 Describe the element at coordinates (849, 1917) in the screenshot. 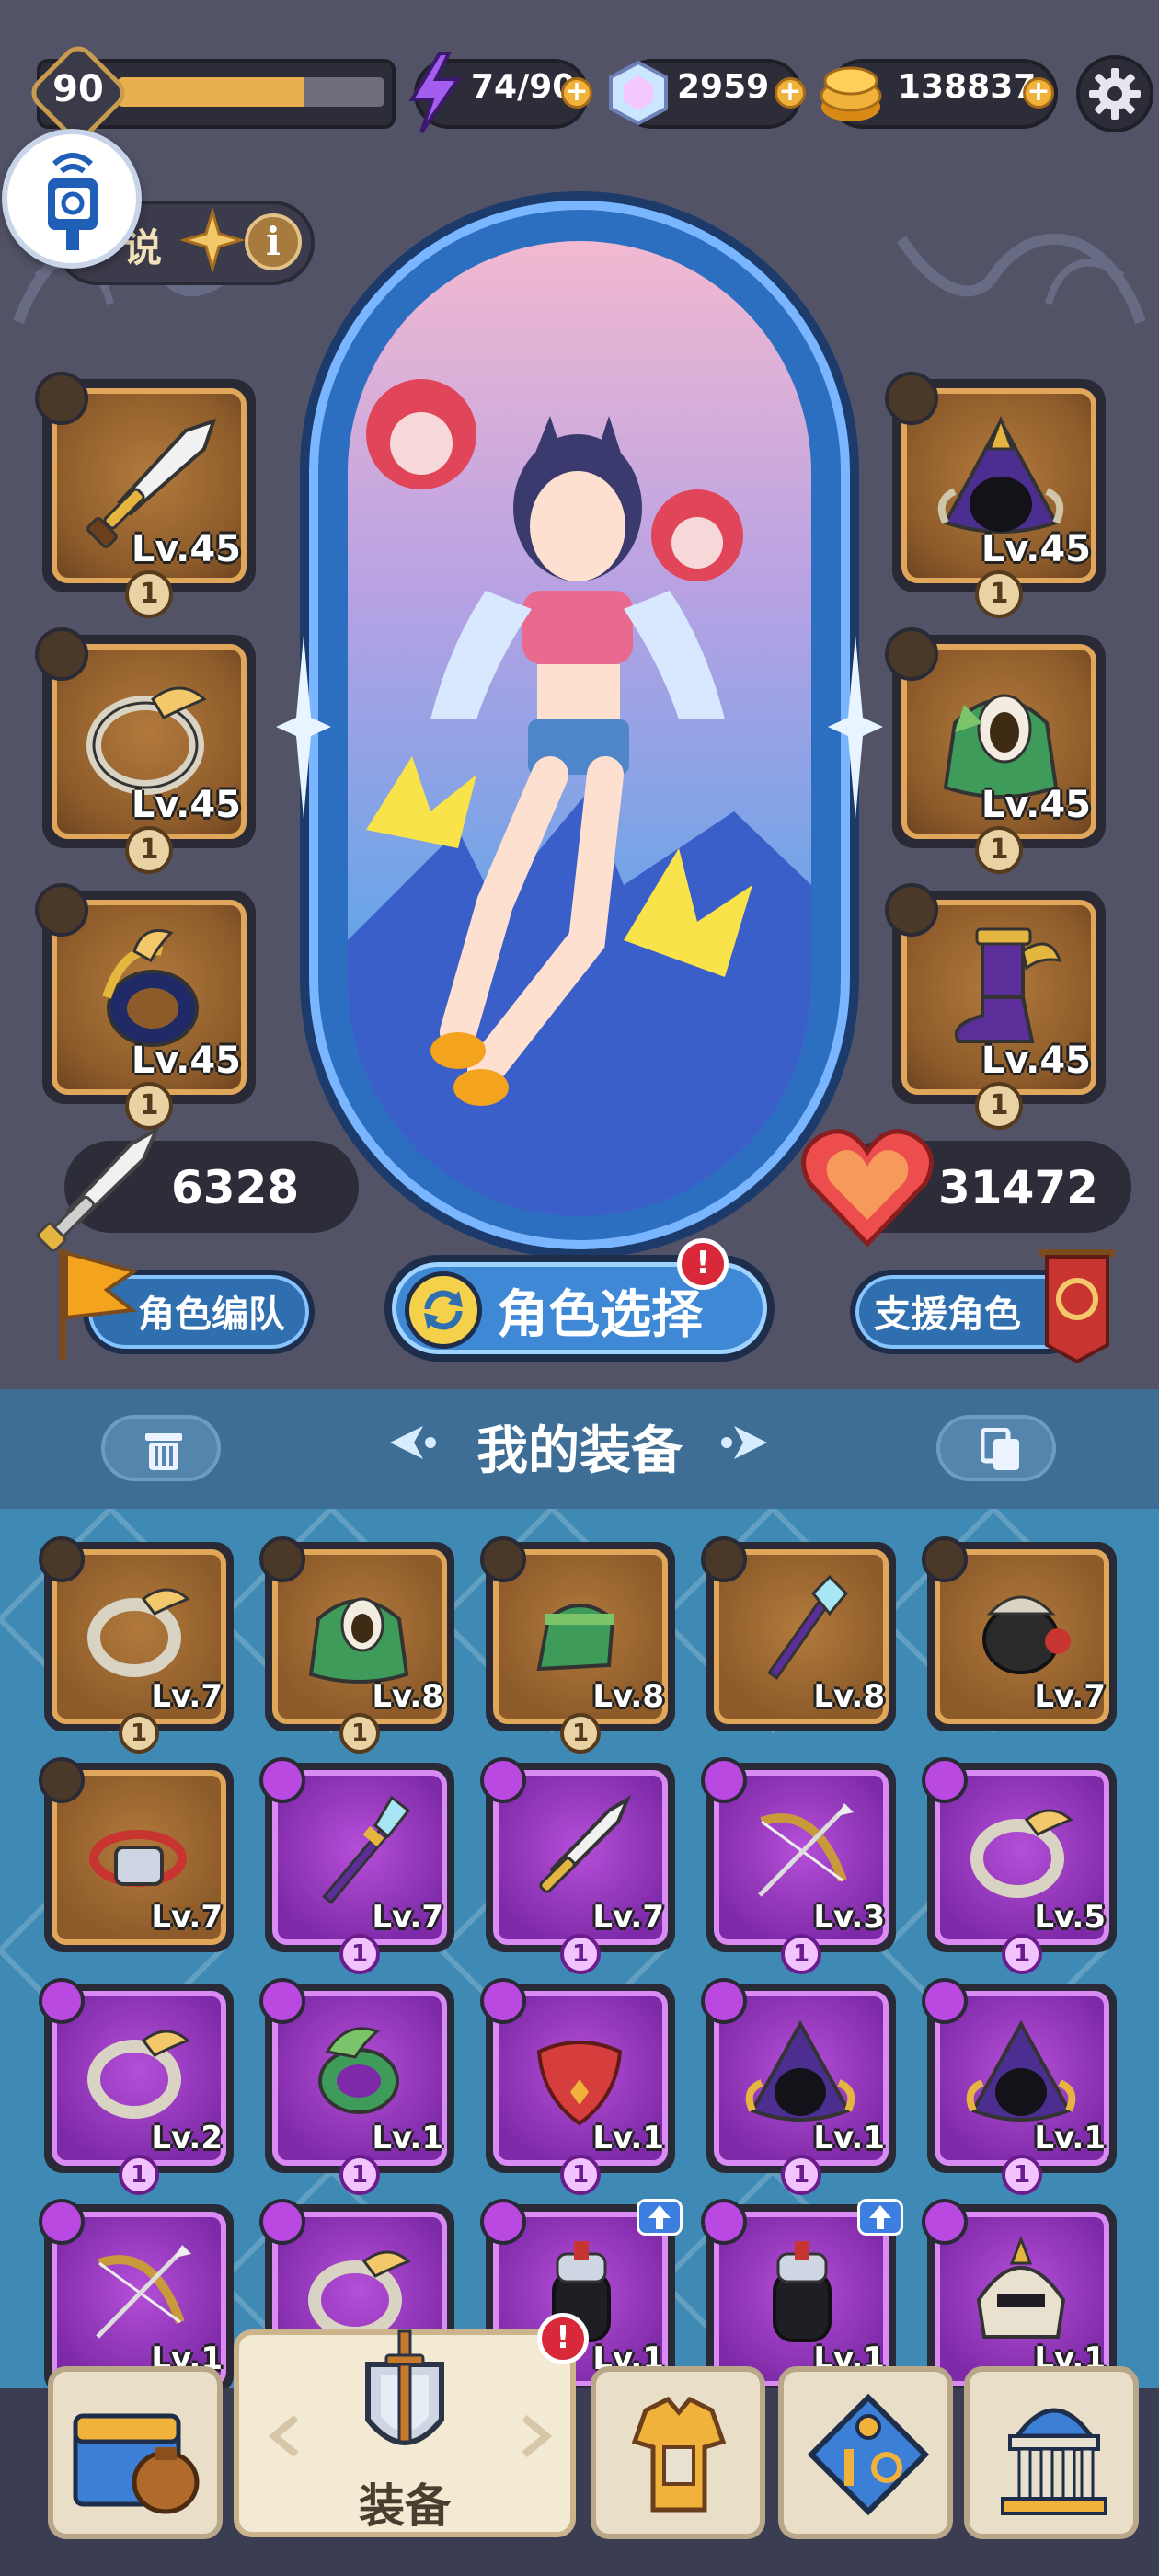

I see `item-level: Lv.3` at that location.